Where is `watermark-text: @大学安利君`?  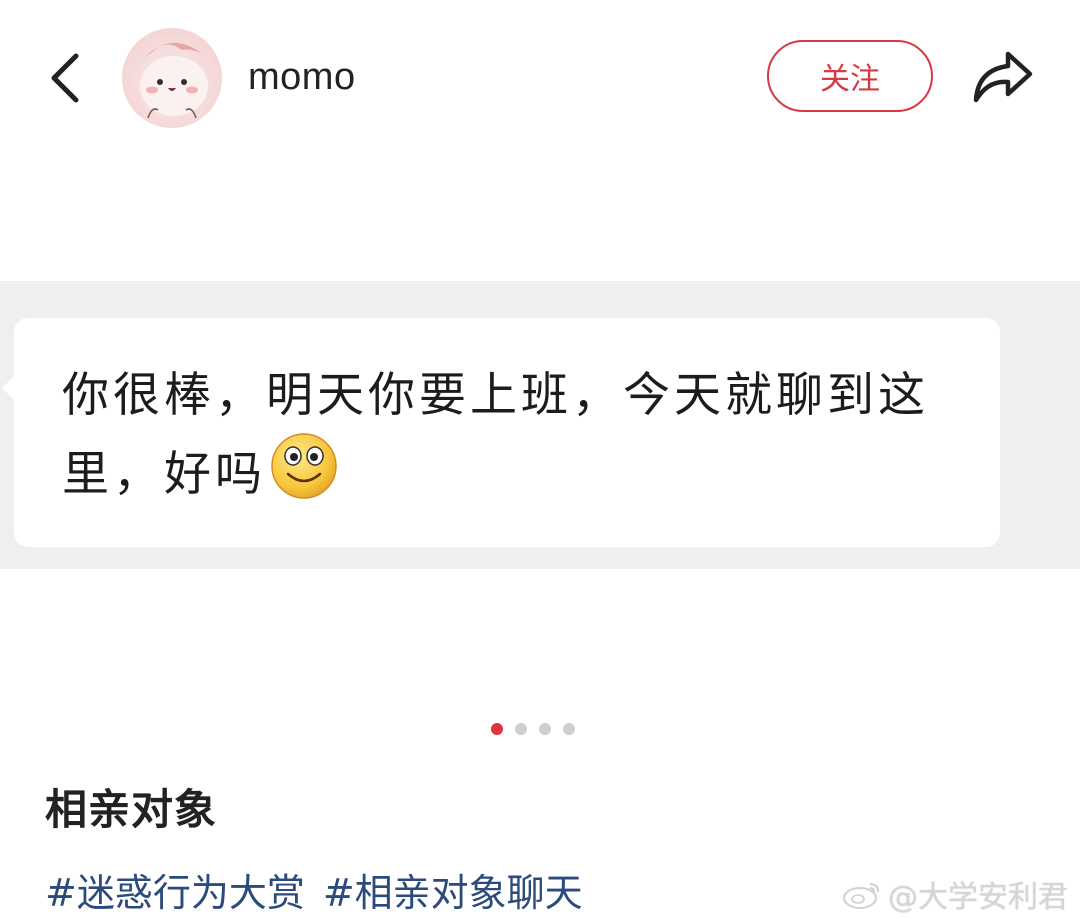
watermark-text: @大学安利君 is located at coordinates (978, 897).